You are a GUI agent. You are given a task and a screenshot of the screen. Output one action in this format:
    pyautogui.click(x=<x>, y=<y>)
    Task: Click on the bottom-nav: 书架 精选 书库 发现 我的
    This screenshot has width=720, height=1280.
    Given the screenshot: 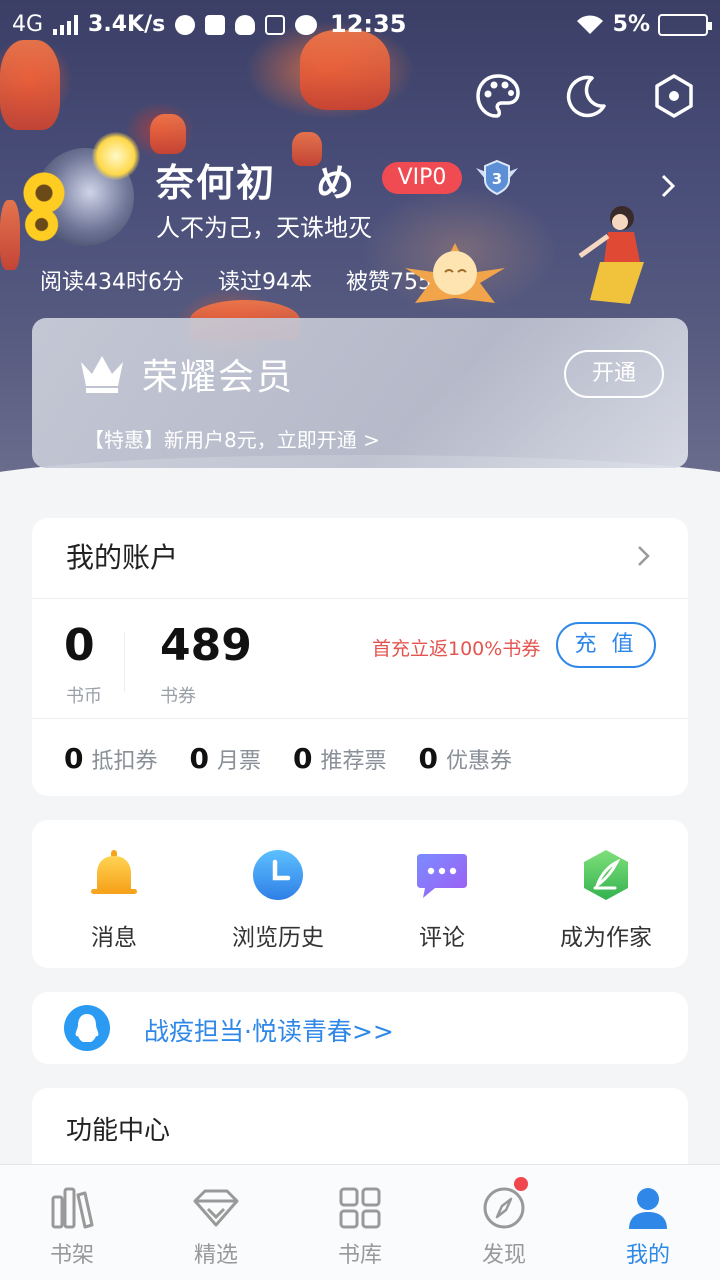 What is the action you would take?
    pyautogui.click(x=360, y=1222)
    